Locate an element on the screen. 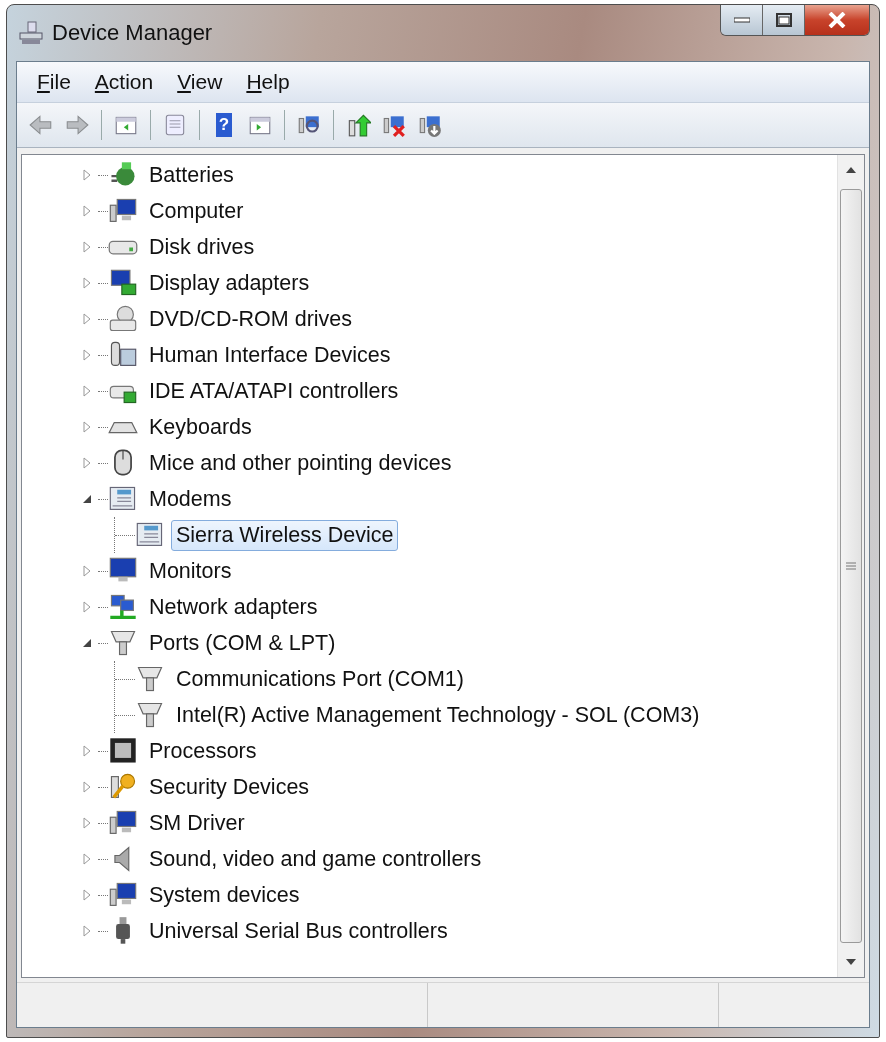 The width and height of the screenshot is (886, 1042). tree-item: Sound, video and game controllers is located at coordinates (315, 859).